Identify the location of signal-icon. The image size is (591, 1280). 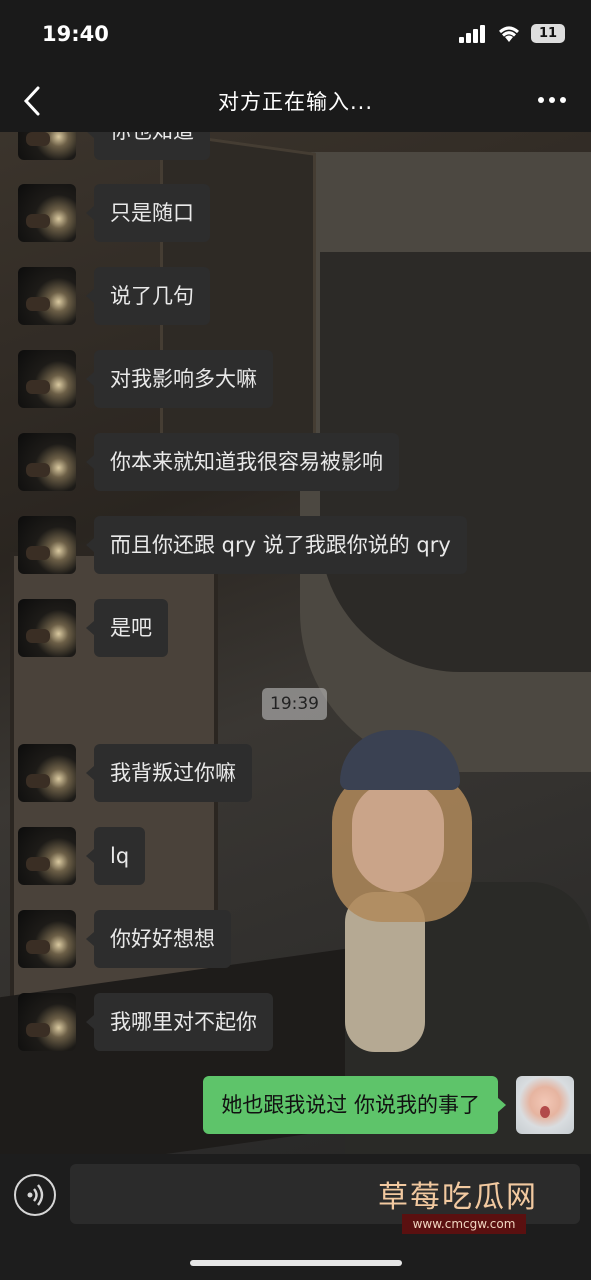
(472, 33).